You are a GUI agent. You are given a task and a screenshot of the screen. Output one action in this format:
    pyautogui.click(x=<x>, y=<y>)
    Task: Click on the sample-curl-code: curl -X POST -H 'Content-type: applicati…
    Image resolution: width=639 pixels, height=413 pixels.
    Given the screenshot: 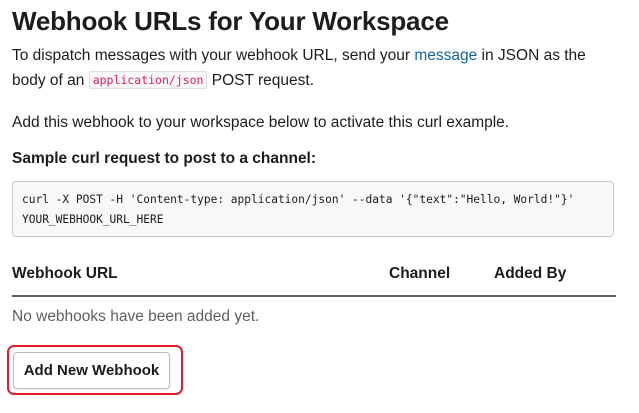 What is the action you would take?
    pyautogui.click(x=313, y=209)
    